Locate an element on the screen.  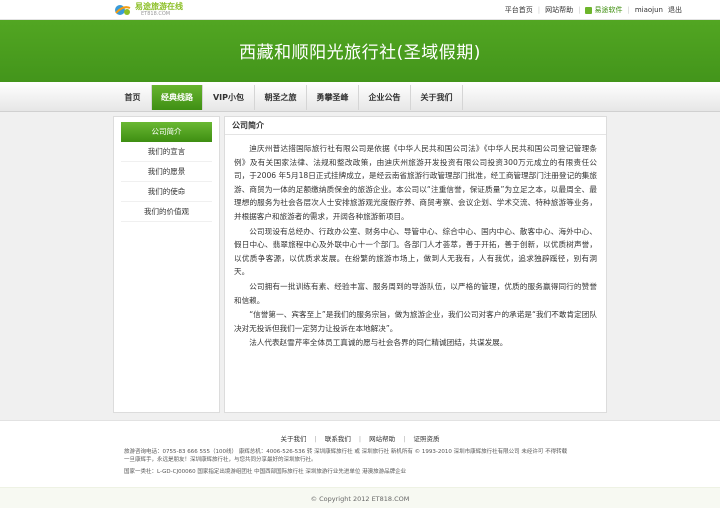
footer-link-help: 网站帮助 is located at coordinates (382, 439).